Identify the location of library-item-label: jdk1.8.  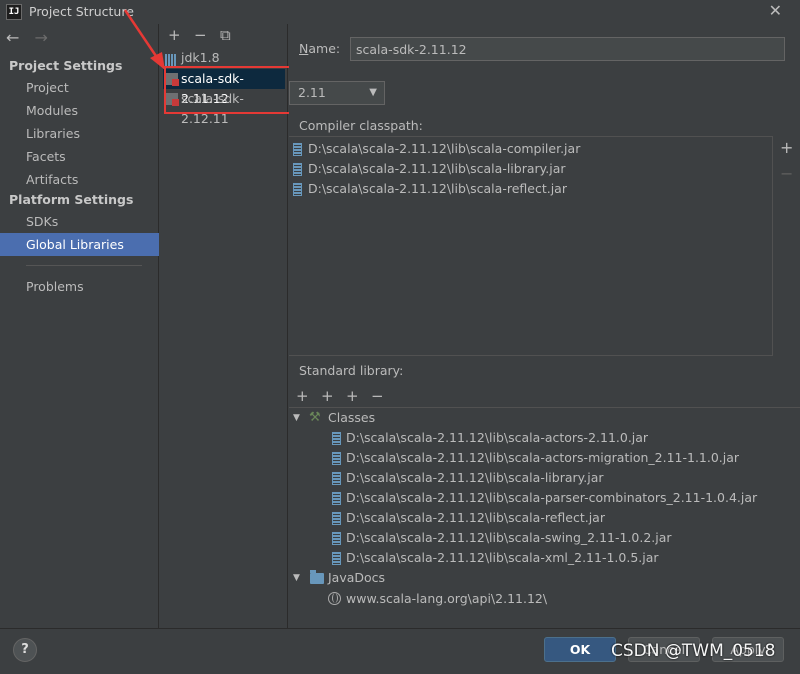
(200, 57).